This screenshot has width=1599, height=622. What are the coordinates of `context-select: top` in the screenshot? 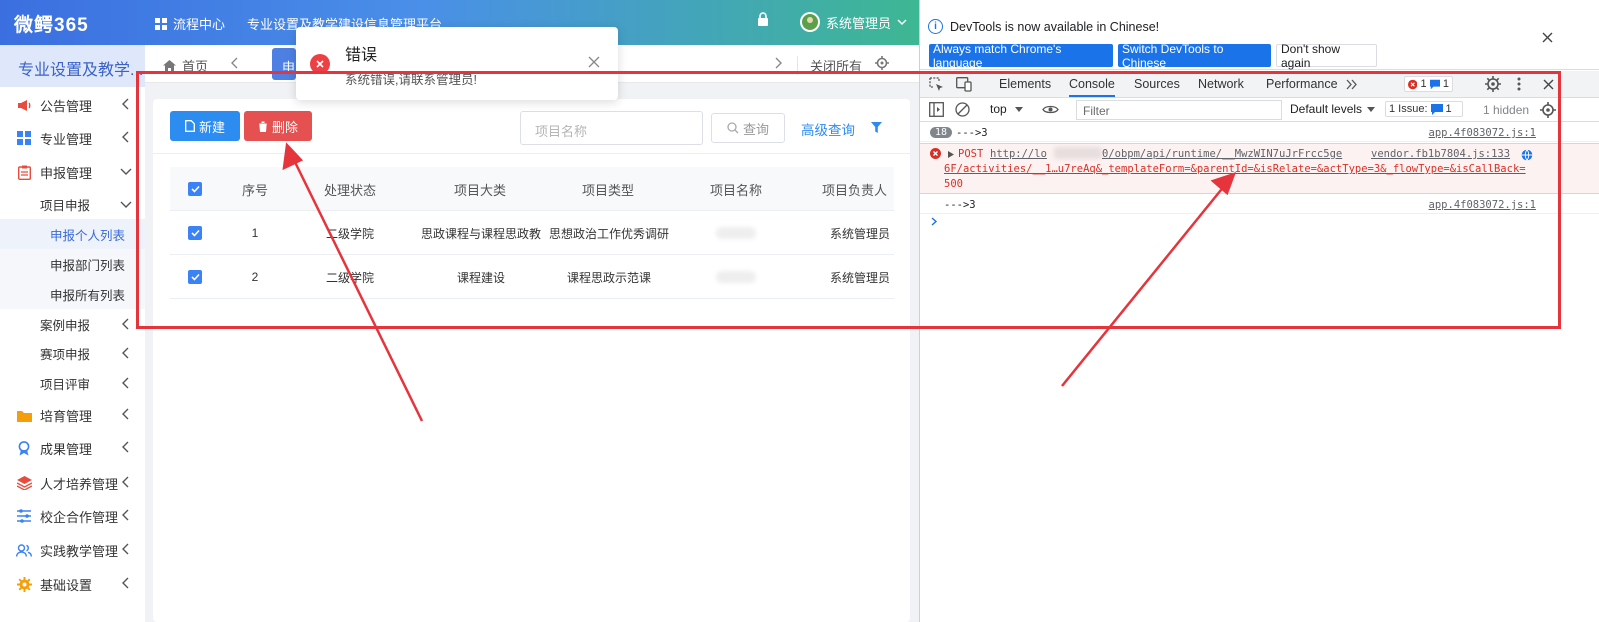 It's located at (1006, 109).